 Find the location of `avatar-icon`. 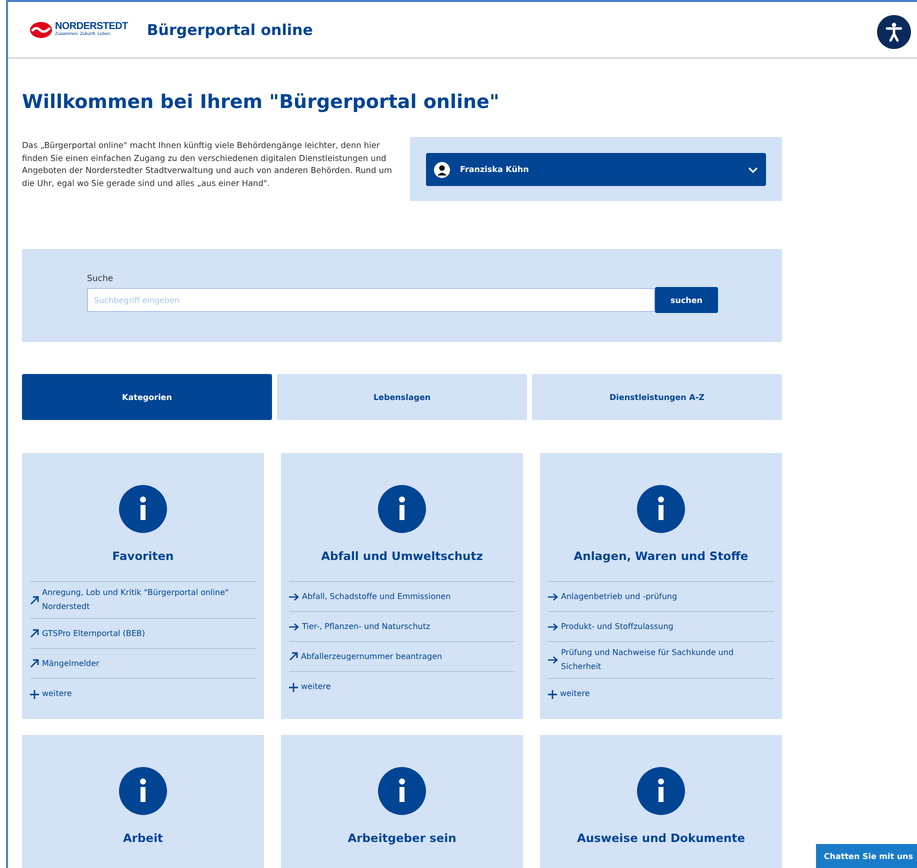

avatar-icon is located at coordinates (442, 170).